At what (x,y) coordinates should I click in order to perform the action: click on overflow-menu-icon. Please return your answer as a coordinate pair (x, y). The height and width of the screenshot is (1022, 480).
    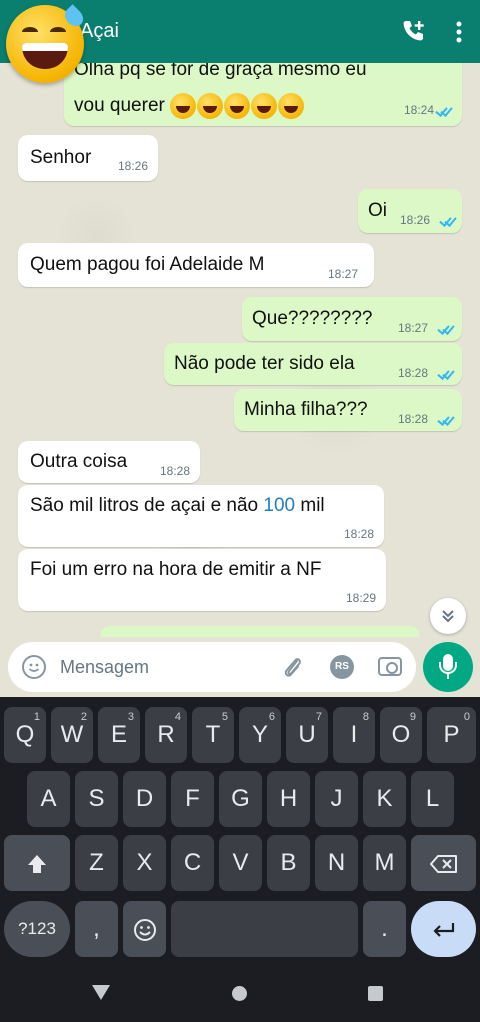
    Looking at the image, I should click on (459, 32).